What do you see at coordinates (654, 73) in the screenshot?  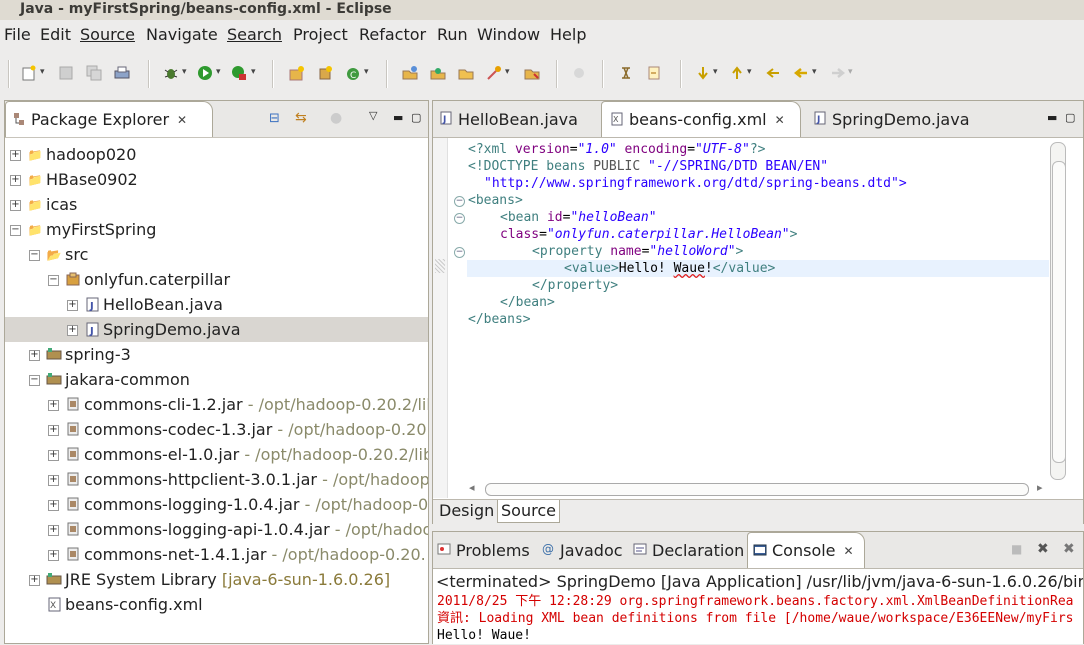 I see `block-selection-icon` at bounding box center [654, 73].